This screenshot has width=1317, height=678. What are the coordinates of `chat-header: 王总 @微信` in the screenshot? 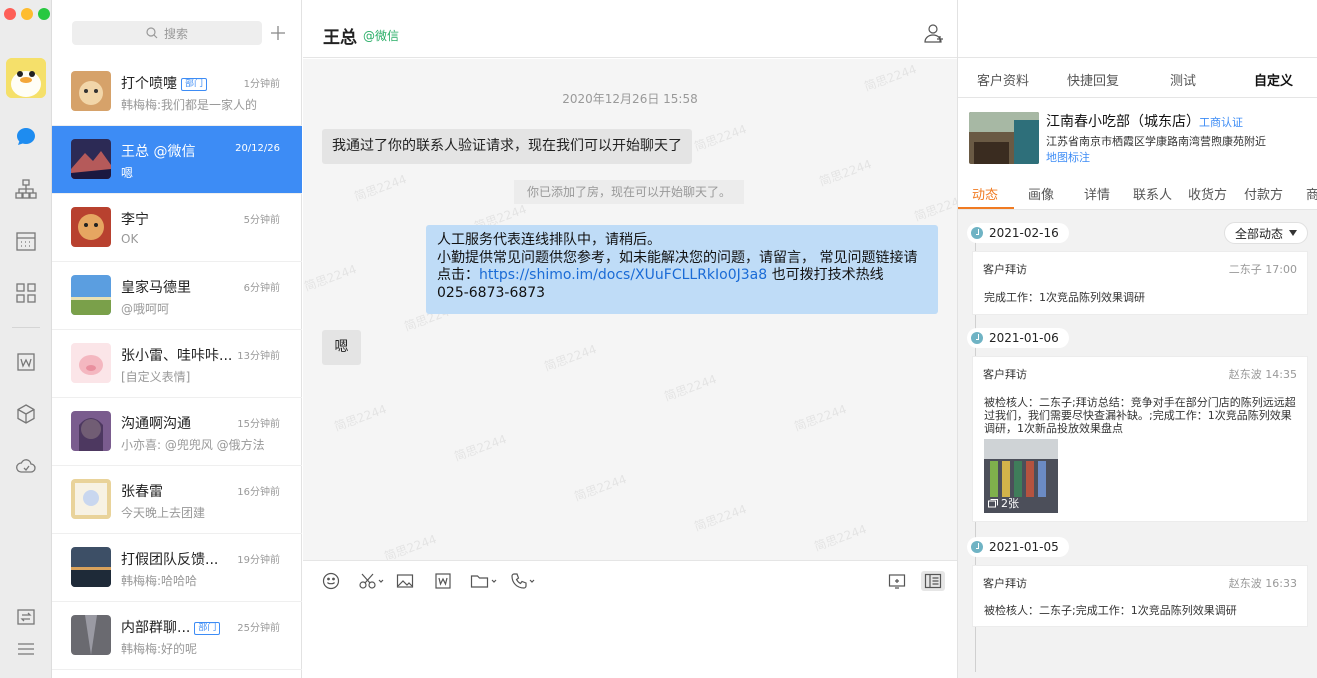 It's located at (630, 29).